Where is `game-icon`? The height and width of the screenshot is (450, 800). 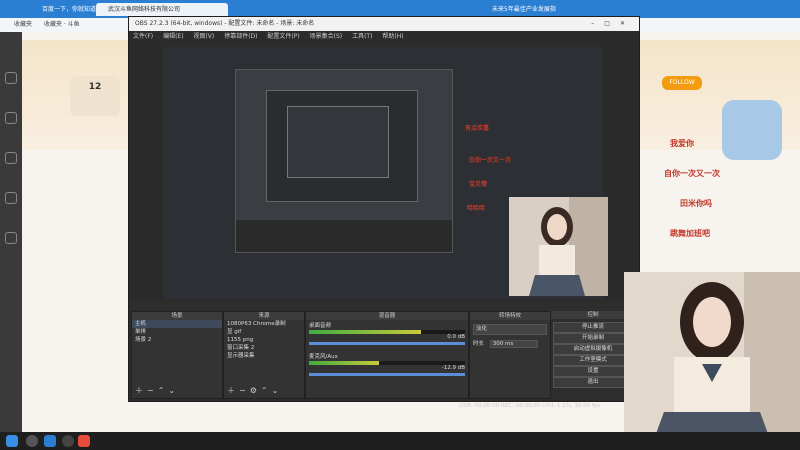
game-icon is located at coordinates (11, 238).